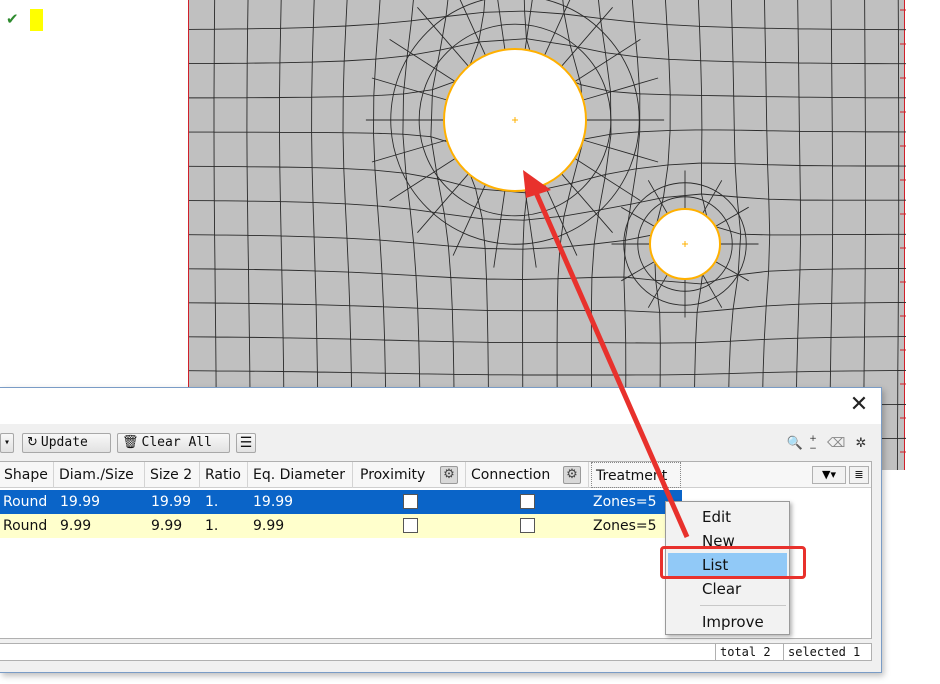 This screenshot has height=684, width=940. What do you see at coordinates (301, 475) in the screenshot?
I see `col-eq-diameter: Eq. Diameter` at bounding box center [301, 475].